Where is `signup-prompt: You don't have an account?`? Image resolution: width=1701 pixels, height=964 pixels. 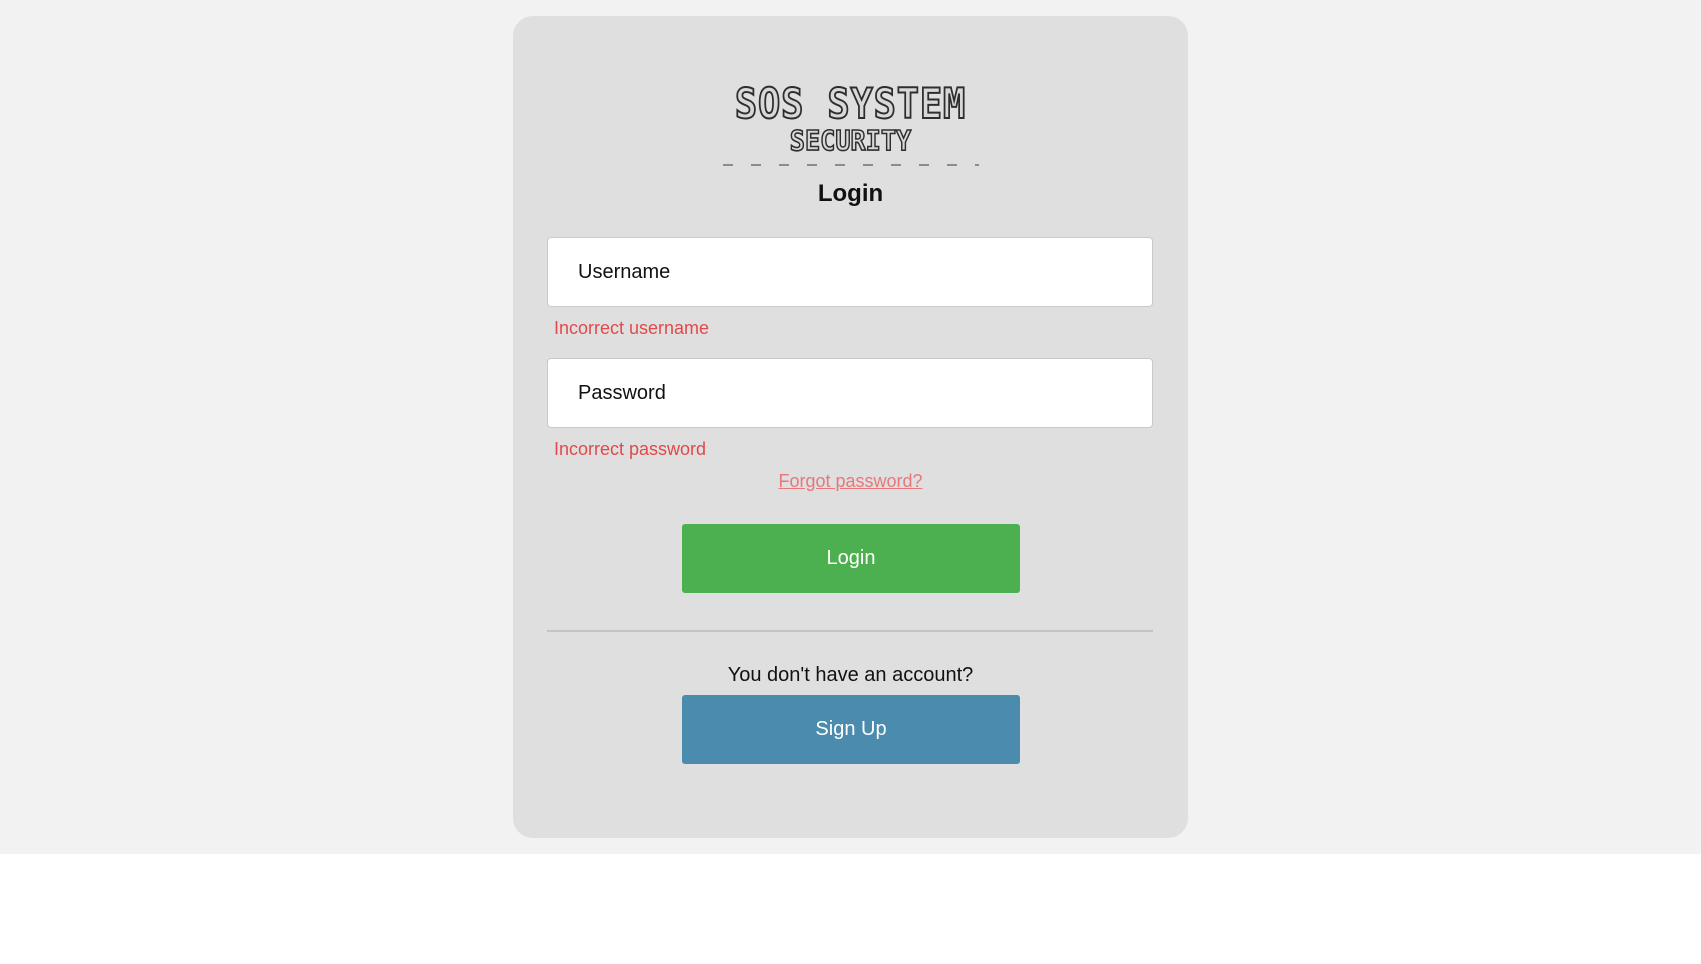 signup-prompt: You don't have an account? is located at coordinates (850, 675).